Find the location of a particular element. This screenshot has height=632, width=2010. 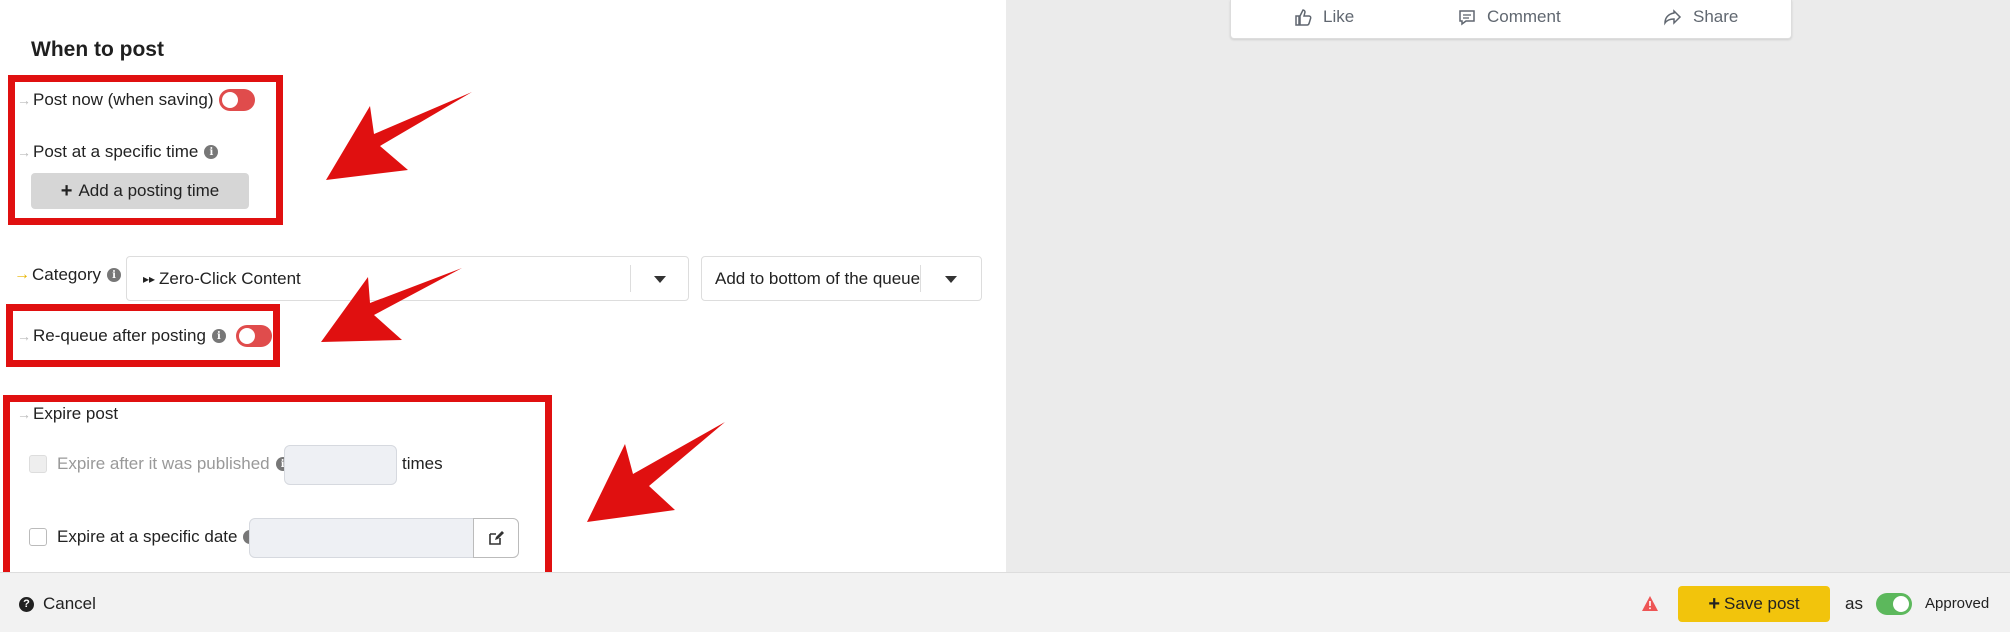

thumbs-up-icon is located at coordinates (1303, 17).